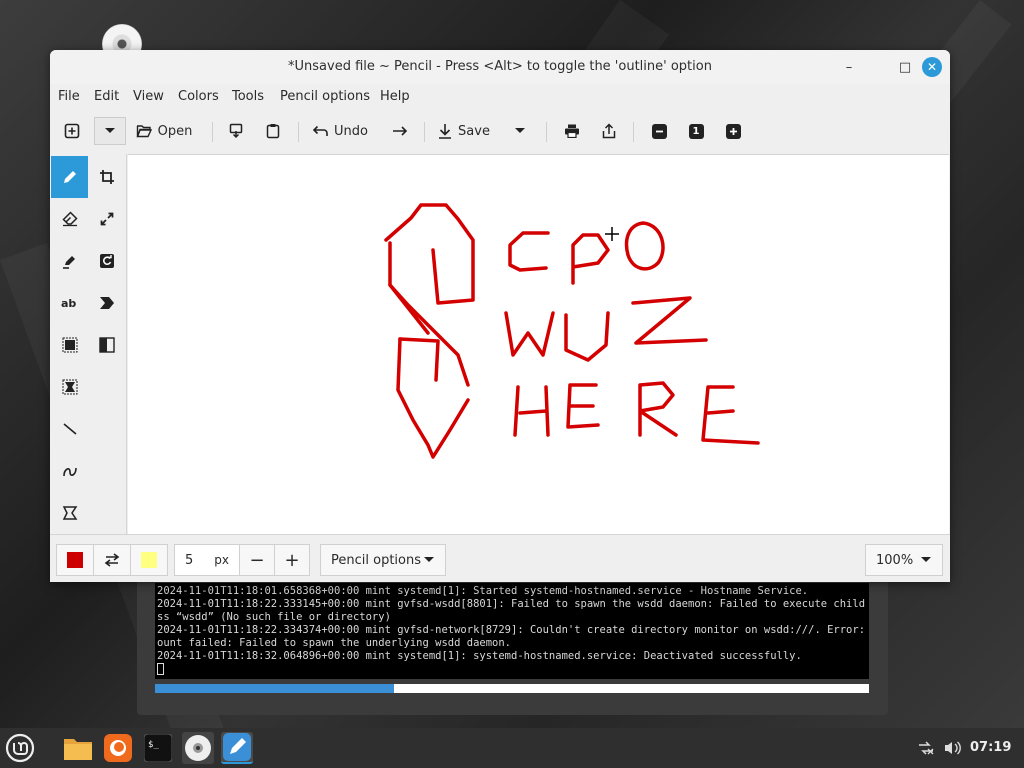  Describe the element at coordinates (733, 131) in the screenshot. I see `zoom-in-button` at that location.